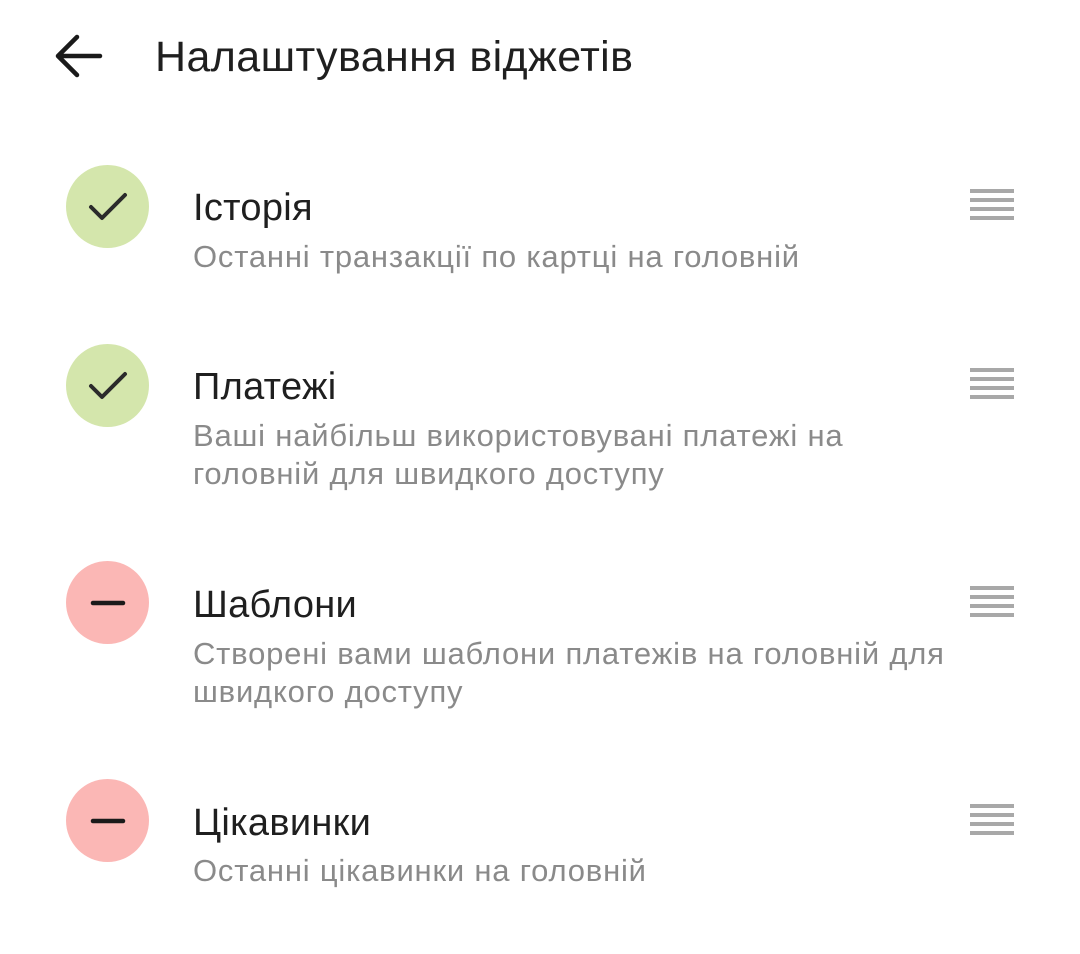 This screenshot has width=1080, height=954. What do you see at coordinates (275, 605) in the screenshot?
I see `widget-title: Шаблони` at bounding box center [275, 605].